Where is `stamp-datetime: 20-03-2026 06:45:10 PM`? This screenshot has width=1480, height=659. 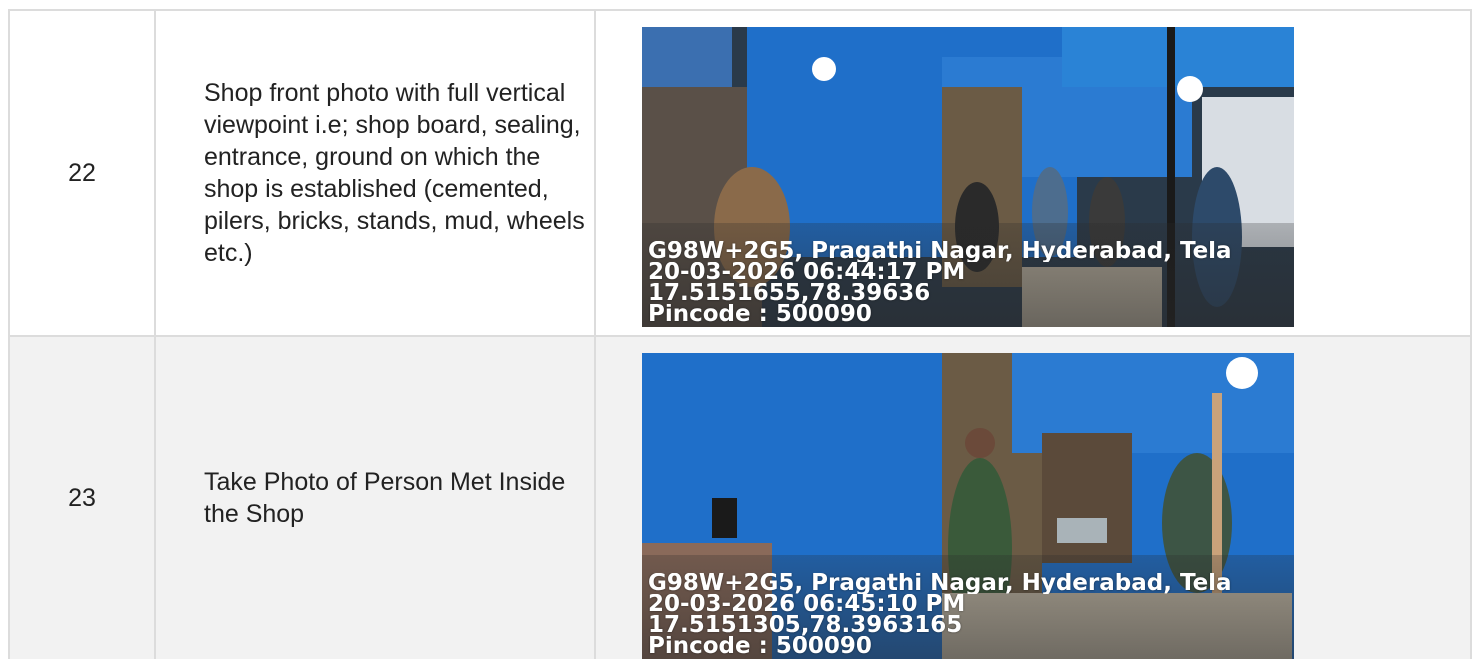
stamp-datetime: 20-03-2026 06:45:10 PM is located at coordinates (807, 604).